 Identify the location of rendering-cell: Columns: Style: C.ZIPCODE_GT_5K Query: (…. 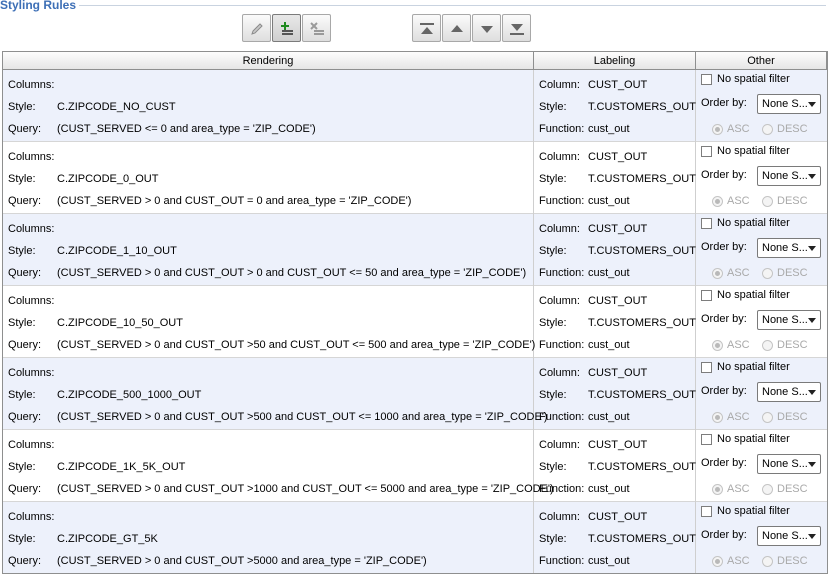
(268, 537).